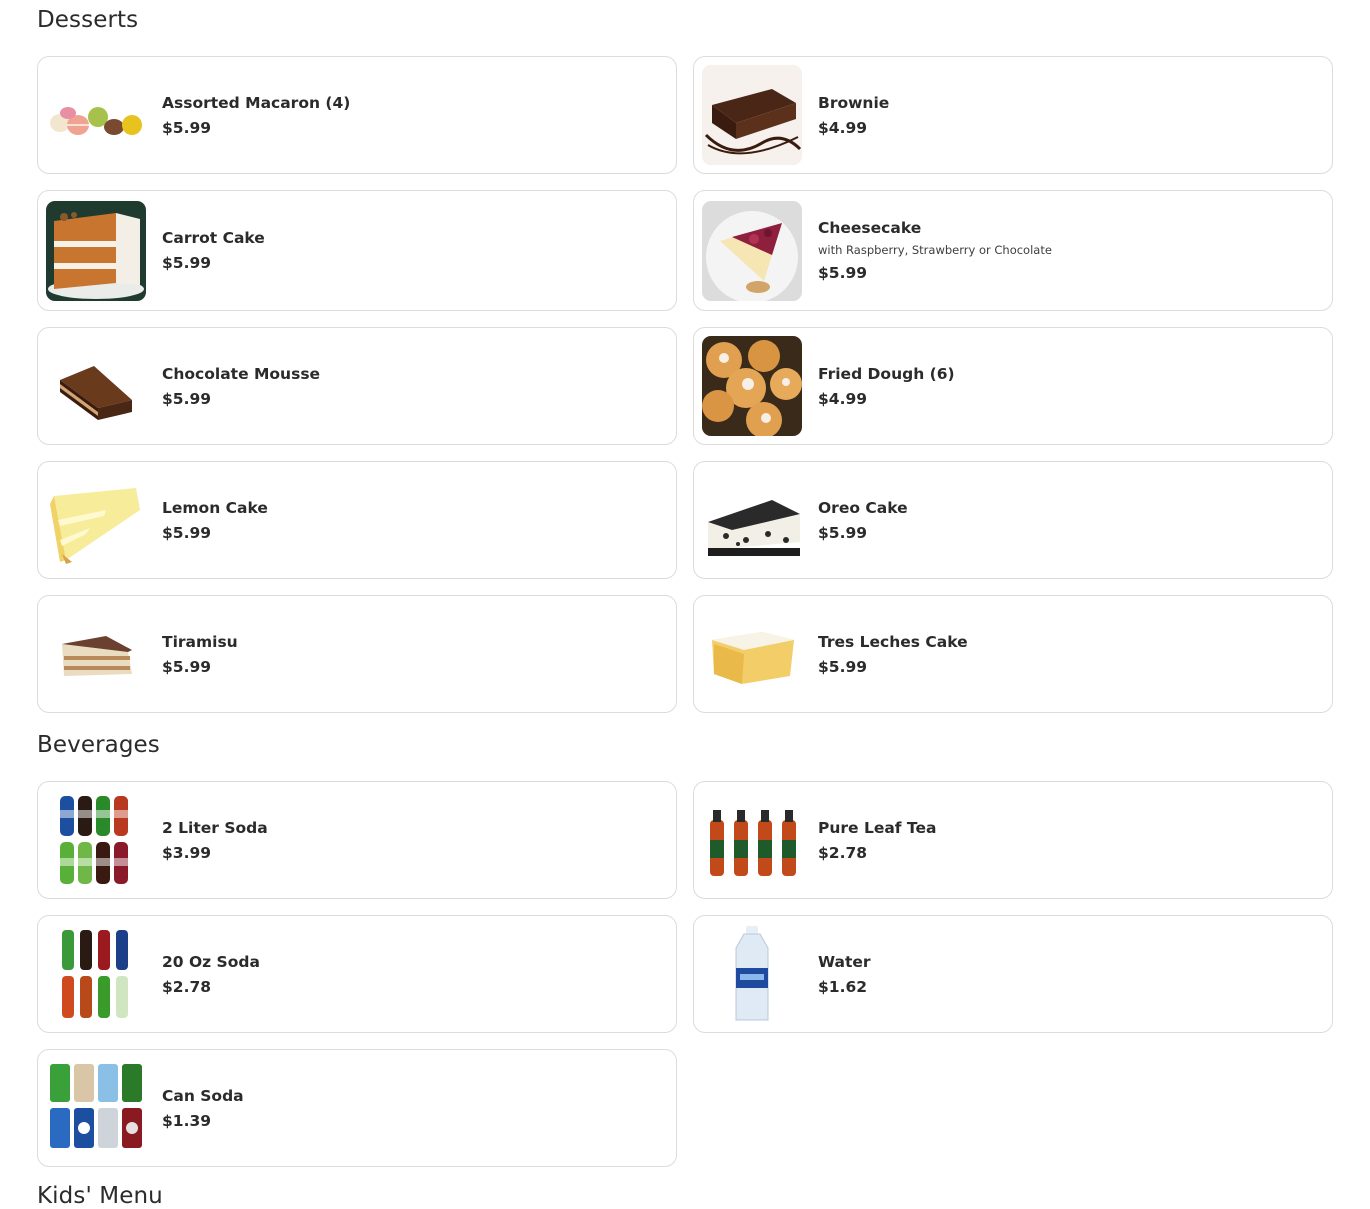  I want to click on brownie-image, so click(752, 115).